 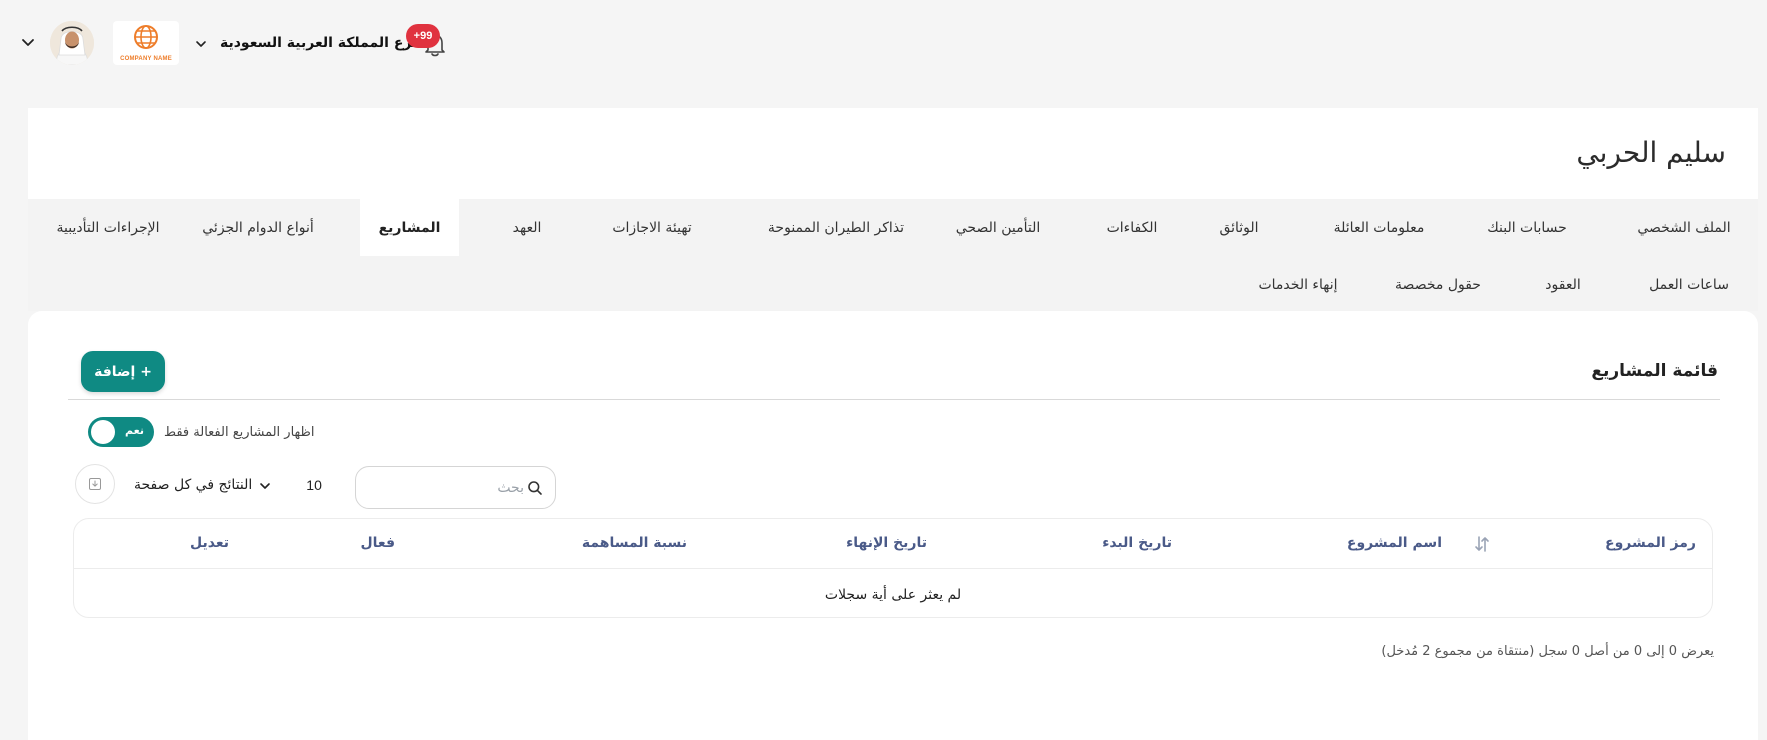 What do you see at coordinates (894, 399) in the screenshot?
I see `divider` at bounding box center [894, 399].